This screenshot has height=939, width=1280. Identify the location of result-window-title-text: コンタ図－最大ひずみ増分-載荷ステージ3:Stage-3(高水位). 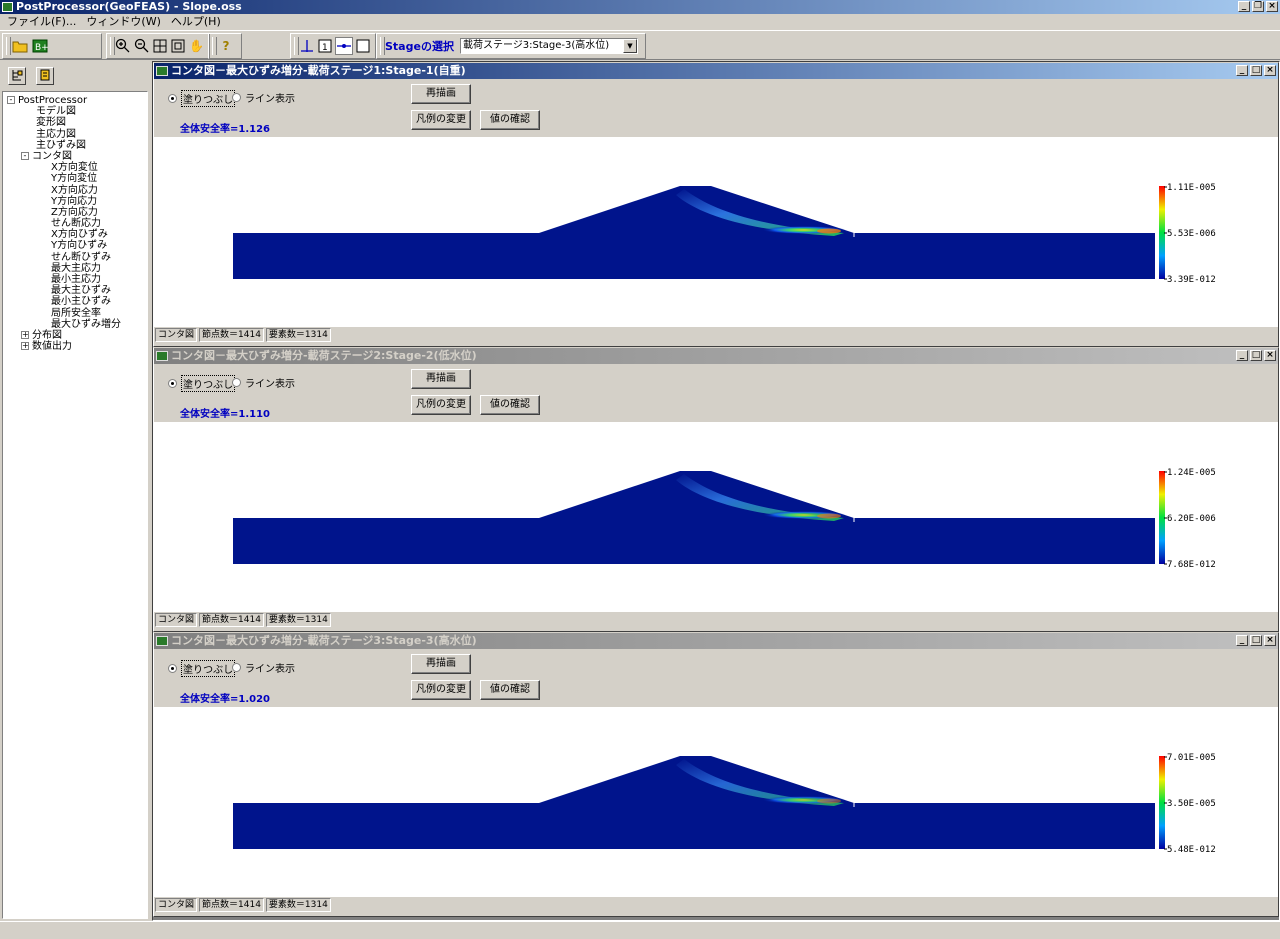
(324, 640).